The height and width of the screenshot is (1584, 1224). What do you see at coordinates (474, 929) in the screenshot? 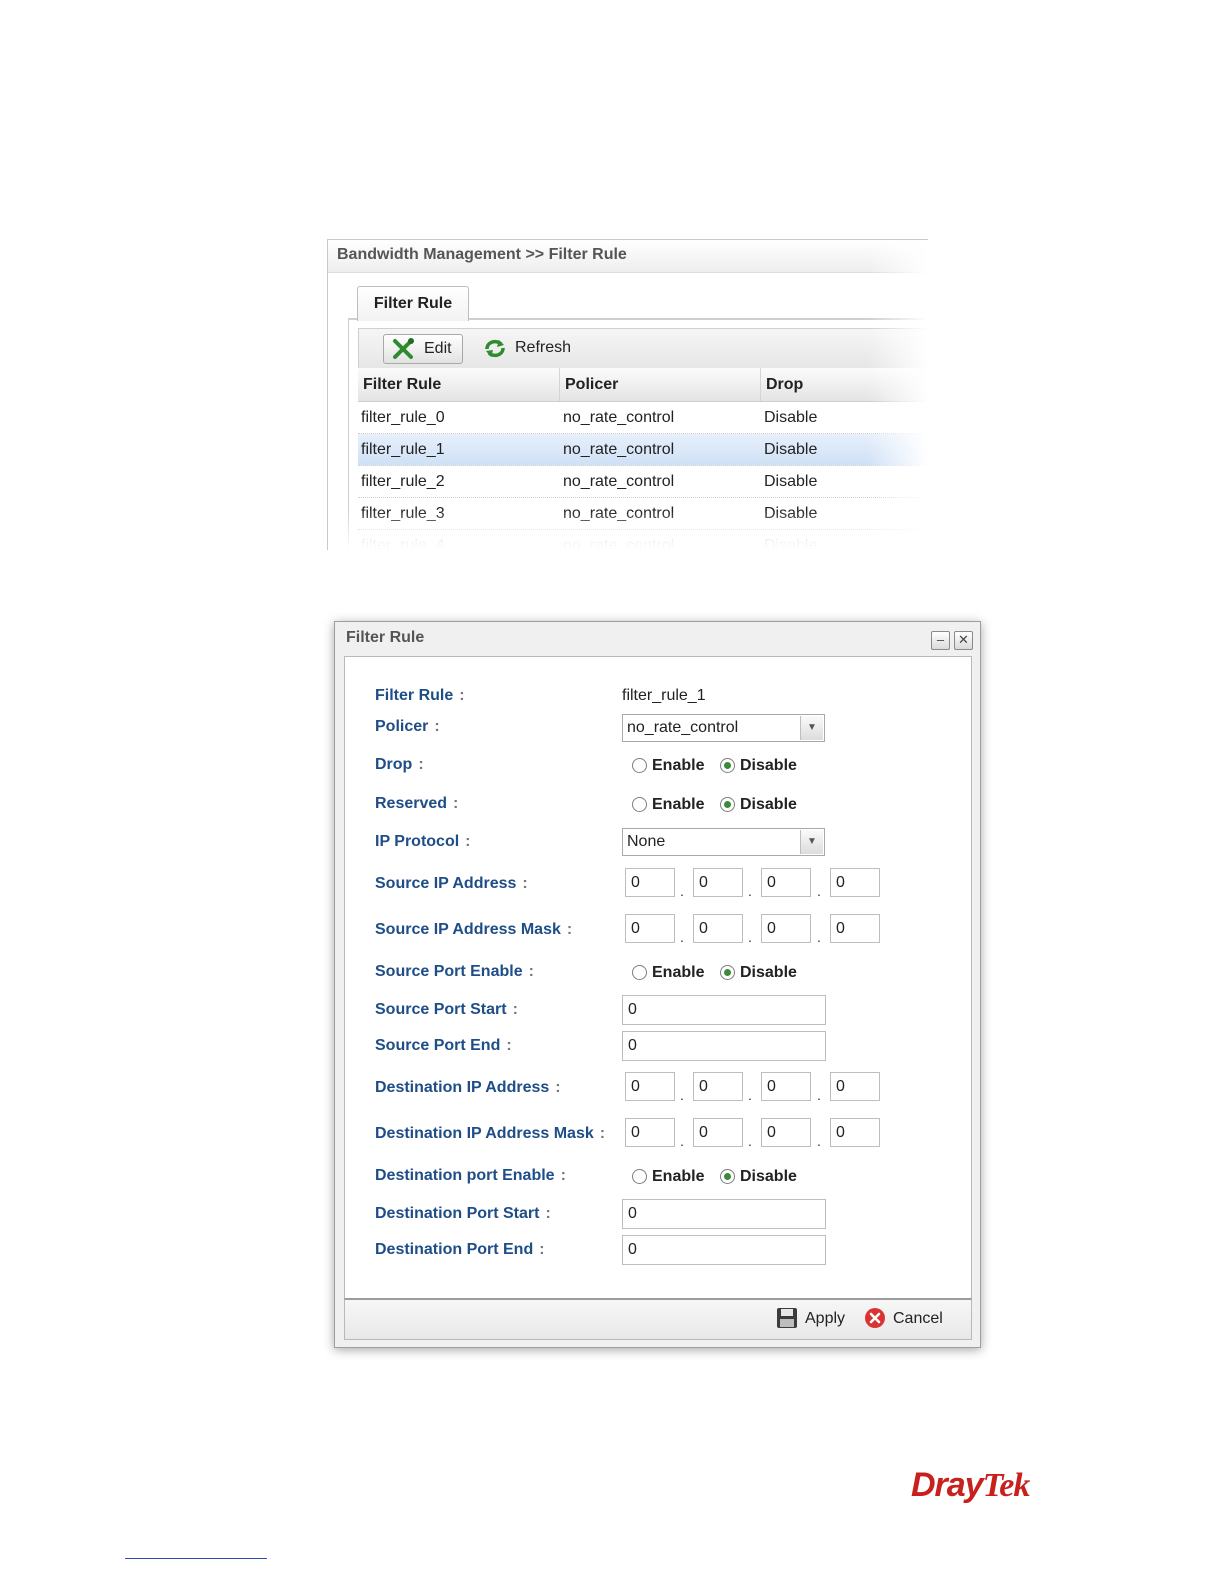
I see `label-source-ip-mask: Source IP Address Mask:` at bounding box center [474, 929].